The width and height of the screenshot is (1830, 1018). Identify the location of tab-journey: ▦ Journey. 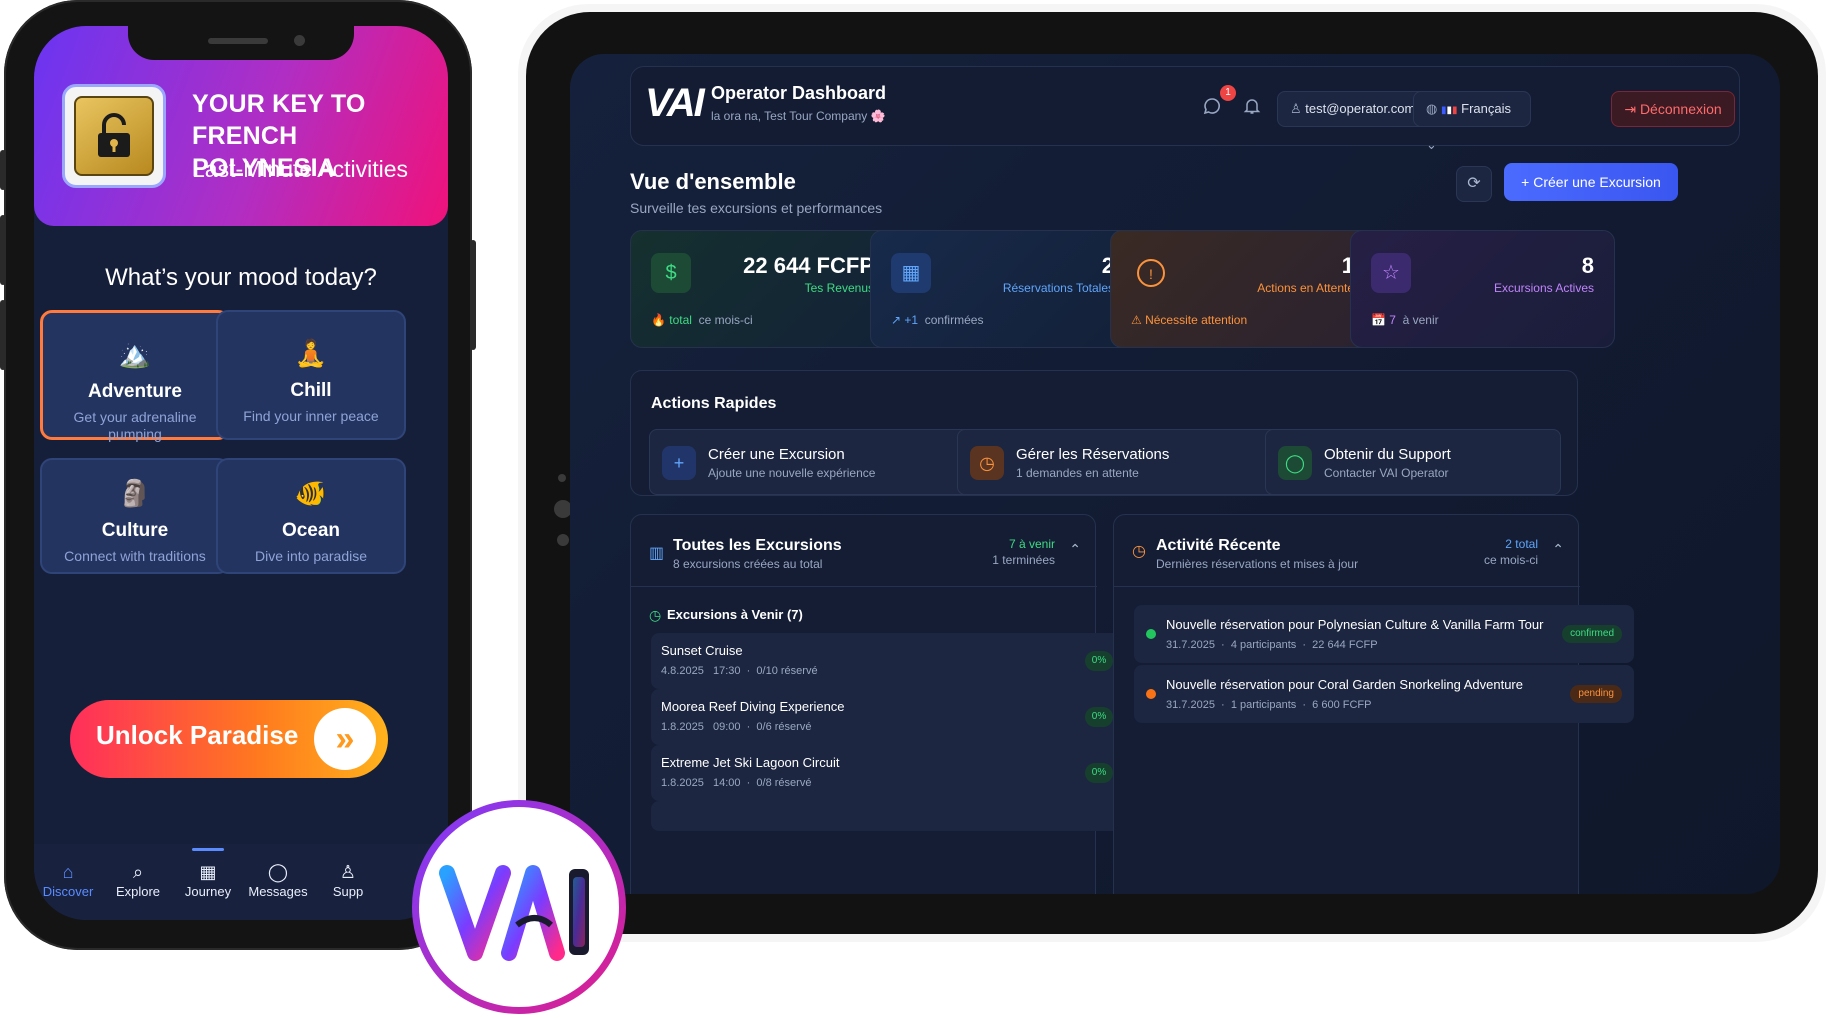
(208, 880).